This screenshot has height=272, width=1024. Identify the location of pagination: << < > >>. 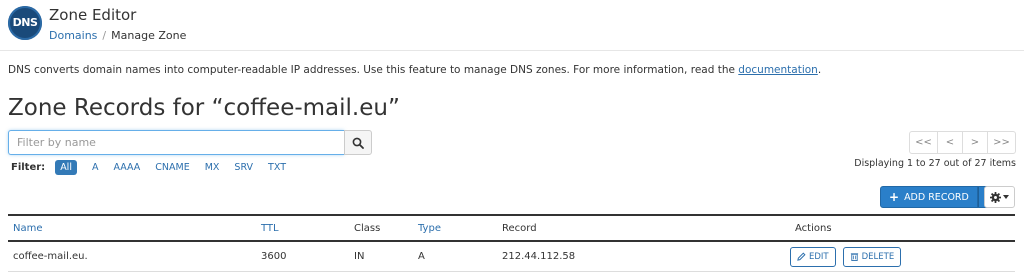
(962, 142).